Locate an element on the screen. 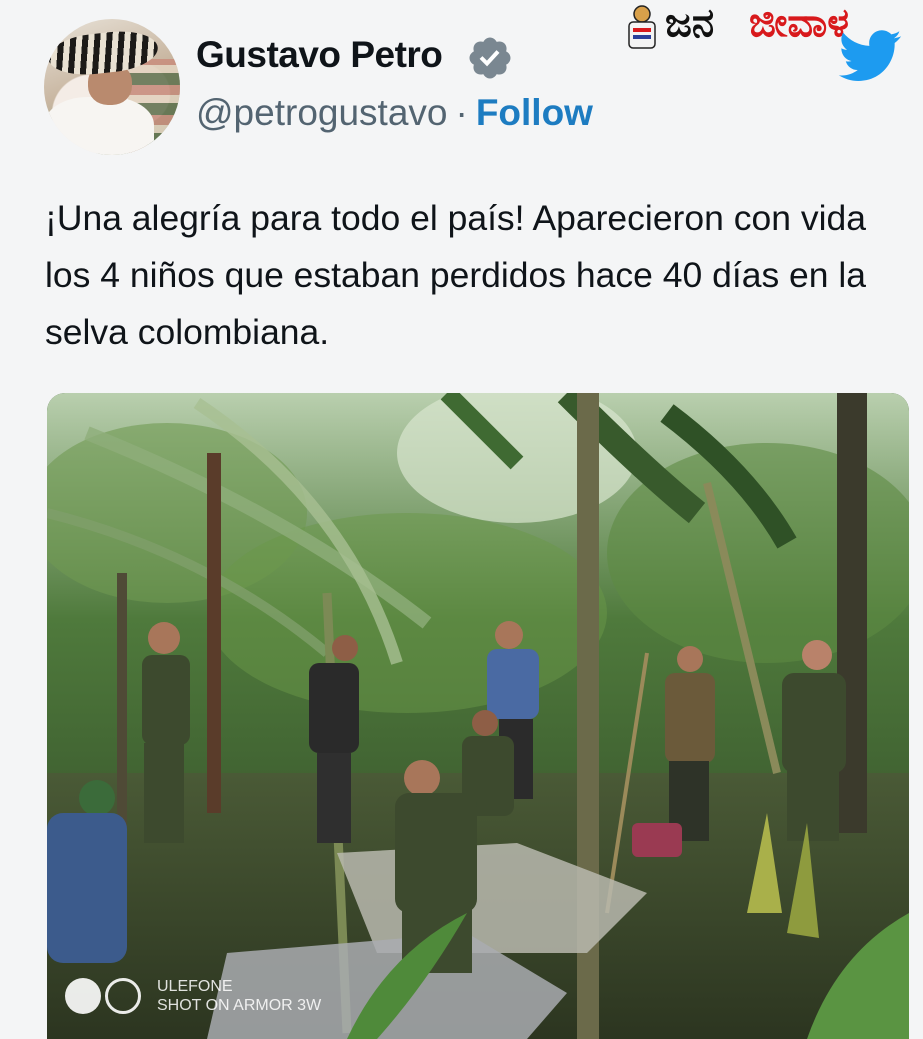 The width and height of the screenshot is (923, 1039). verified-badge-icon is located at coordinates (490, 58).